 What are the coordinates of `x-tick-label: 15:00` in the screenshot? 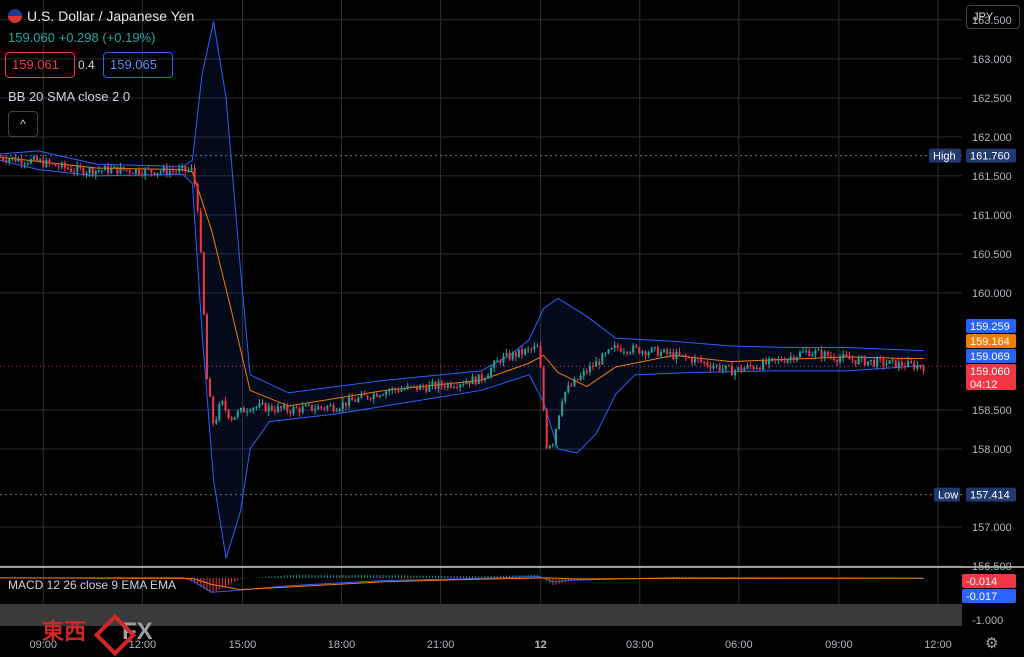 It's located at (243, 645).